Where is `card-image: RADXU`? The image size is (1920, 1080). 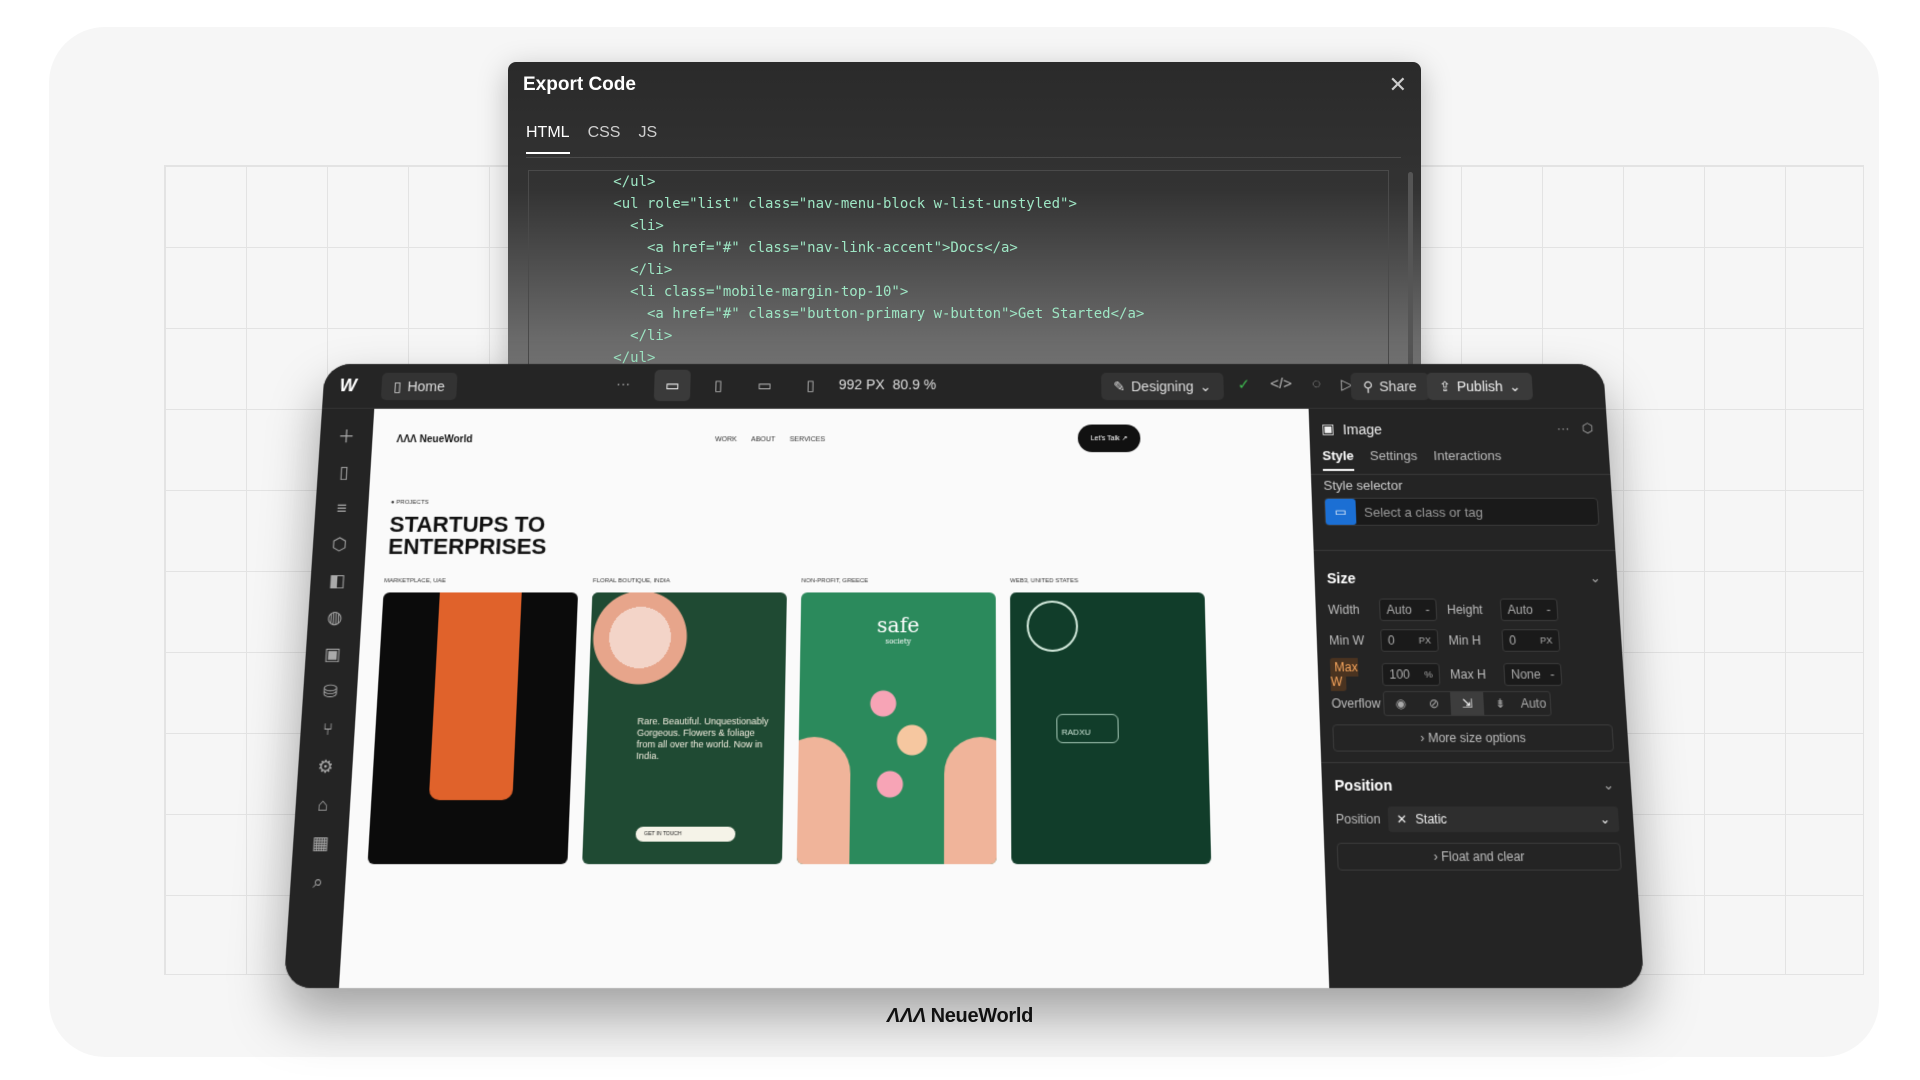 card-image: RADXU is located at coordinates (1111, 728).